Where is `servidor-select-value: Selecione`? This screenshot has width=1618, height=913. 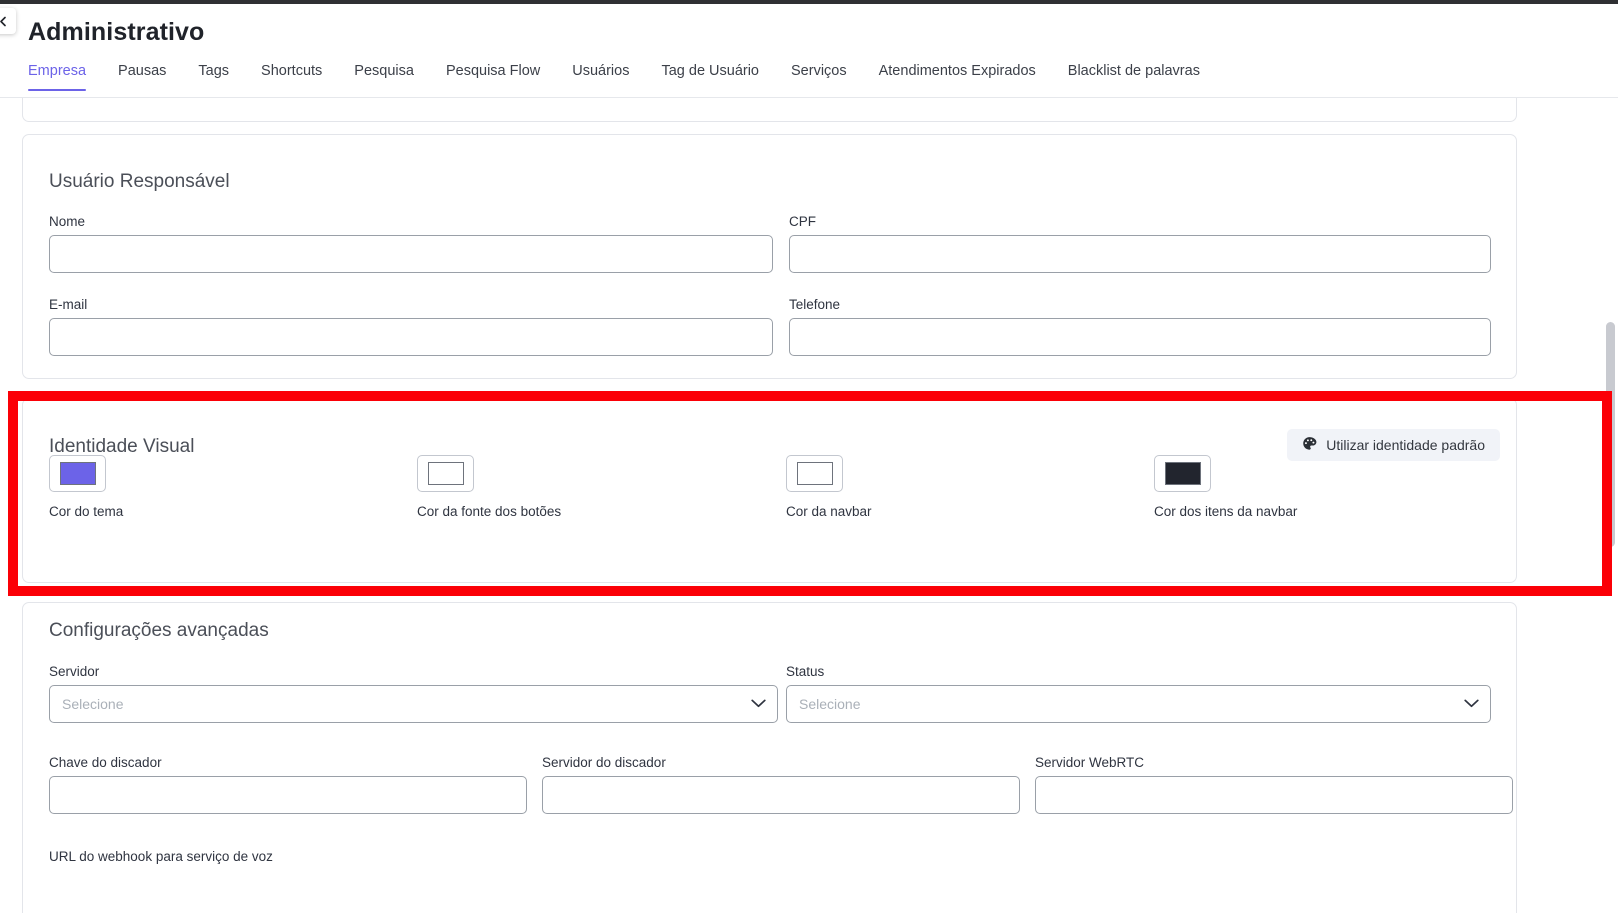
servidor-select-value: Selecione is located at coordinates (93, 704).